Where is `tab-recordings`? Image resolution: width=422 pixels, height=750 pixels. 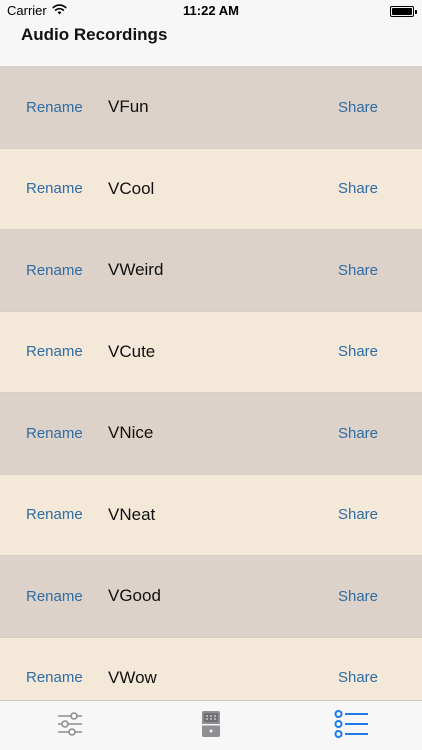 tab-recordings is located at coordinates (352, 725).